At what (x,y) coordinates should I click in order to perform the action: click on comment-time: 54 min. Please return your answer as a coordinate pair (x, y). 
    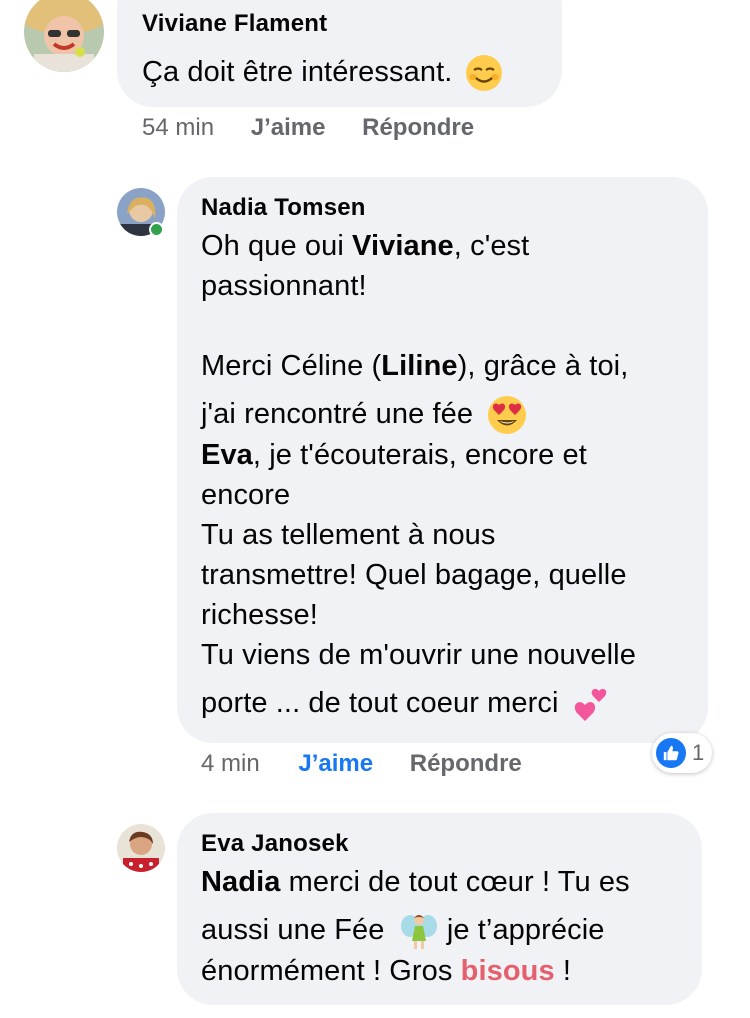
    Looking at the image, I should click on (178, 128).